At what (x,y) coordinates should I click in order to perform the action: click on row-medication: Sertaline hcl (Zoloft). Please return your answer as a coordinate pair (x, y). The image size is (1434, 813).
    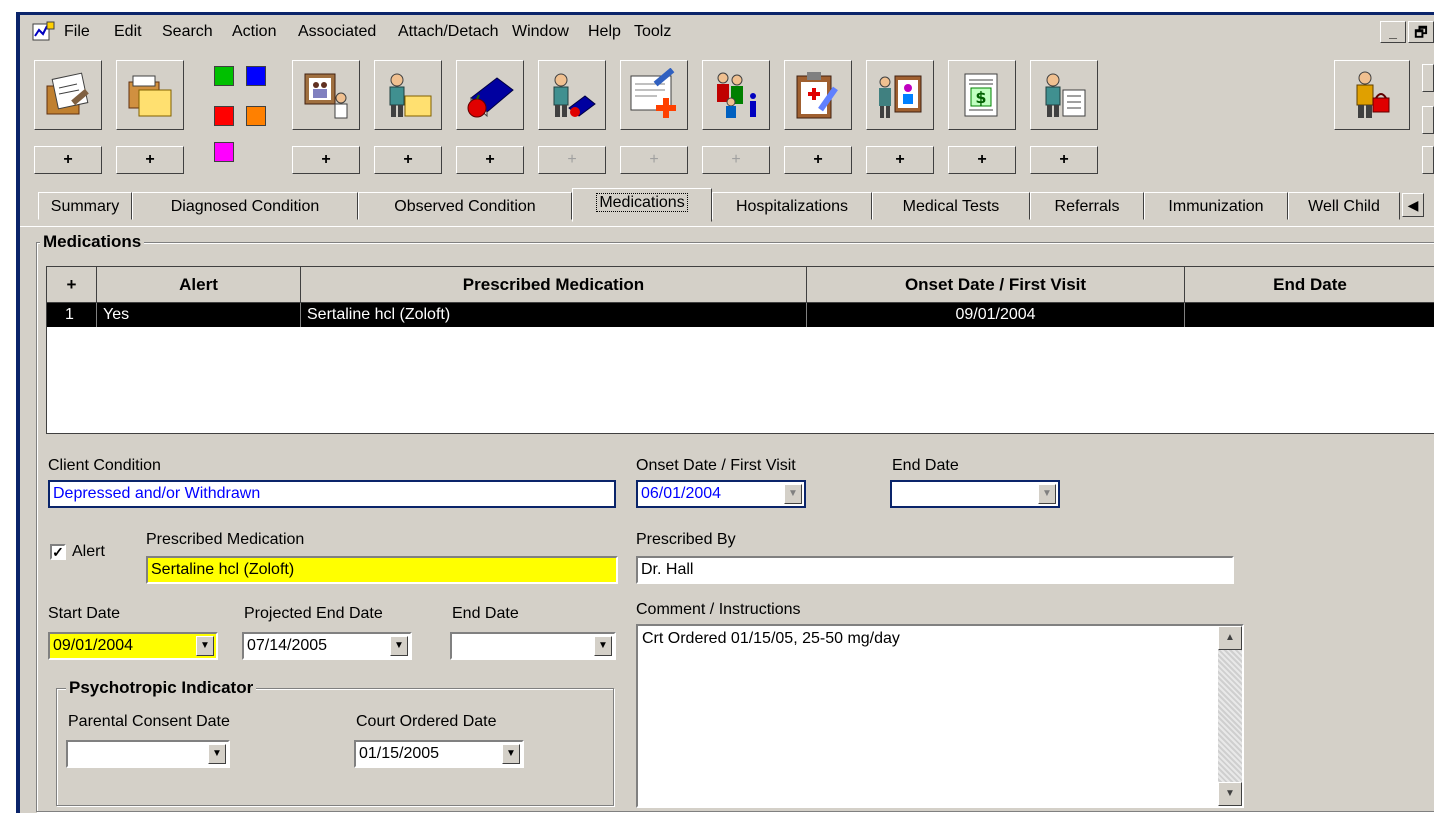
    Looking at the image, I should click on (554, 315).